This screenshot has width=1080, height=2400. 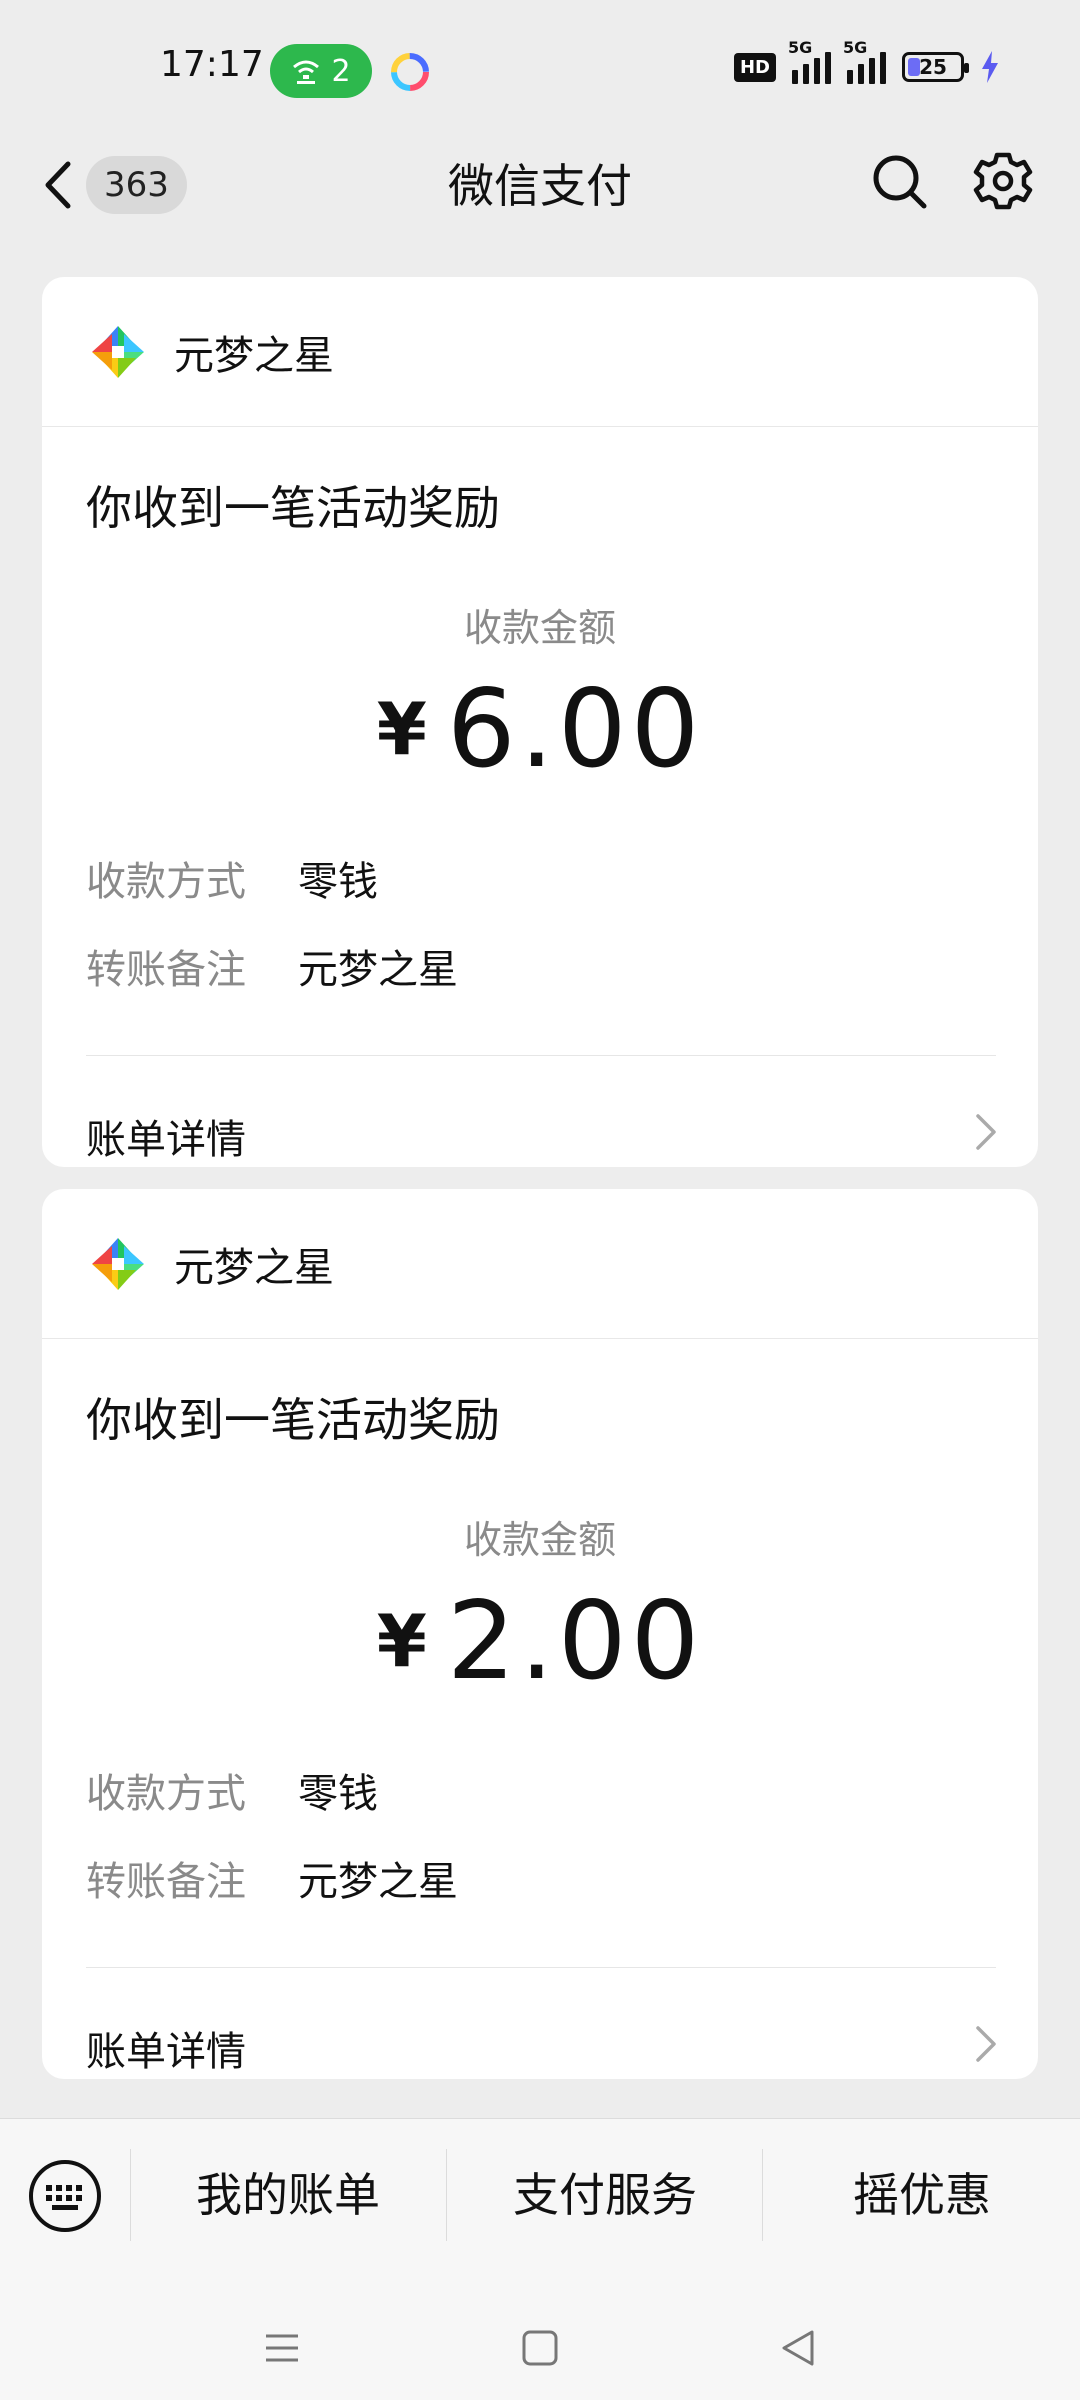 What do you see at coordinates (900, 182) in the screenshot?
I see `search-icon` at bounding box center [900, 182].